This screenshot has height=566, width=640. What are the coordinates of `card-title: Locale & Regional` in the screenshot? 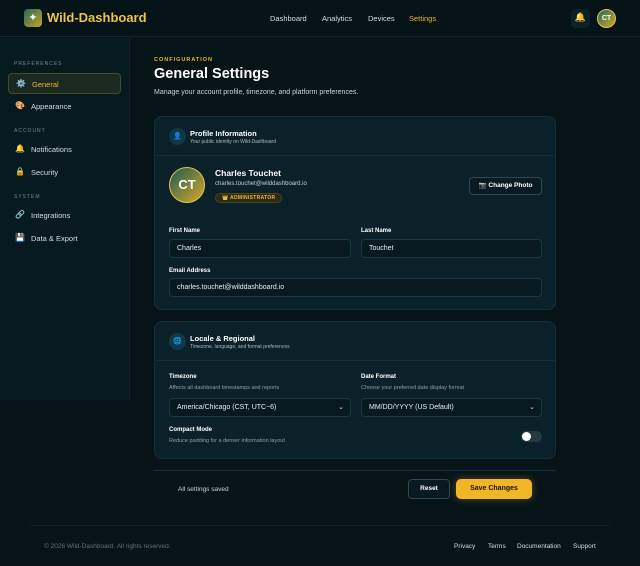 It's located at (223, 338).